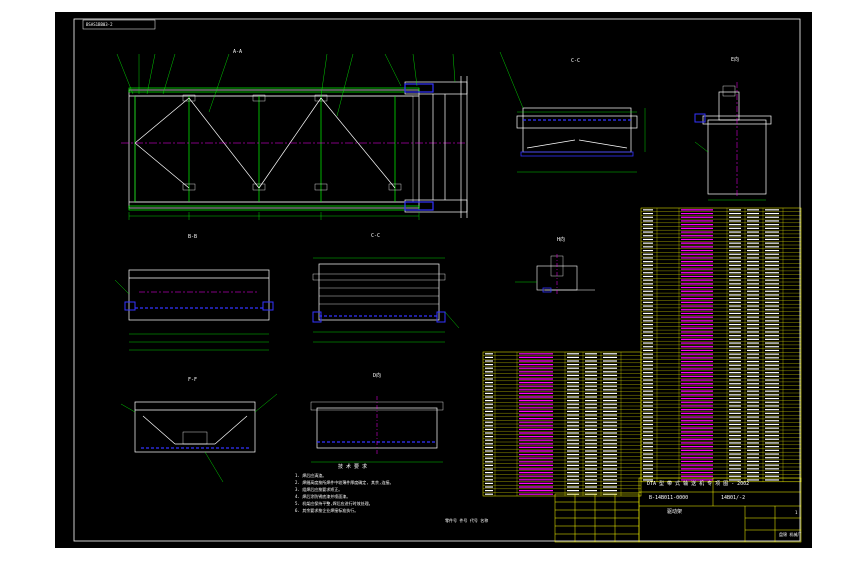 The width and height of the screenshot is (867, 562). I want to click on parts-table-right, so click(721, 345).